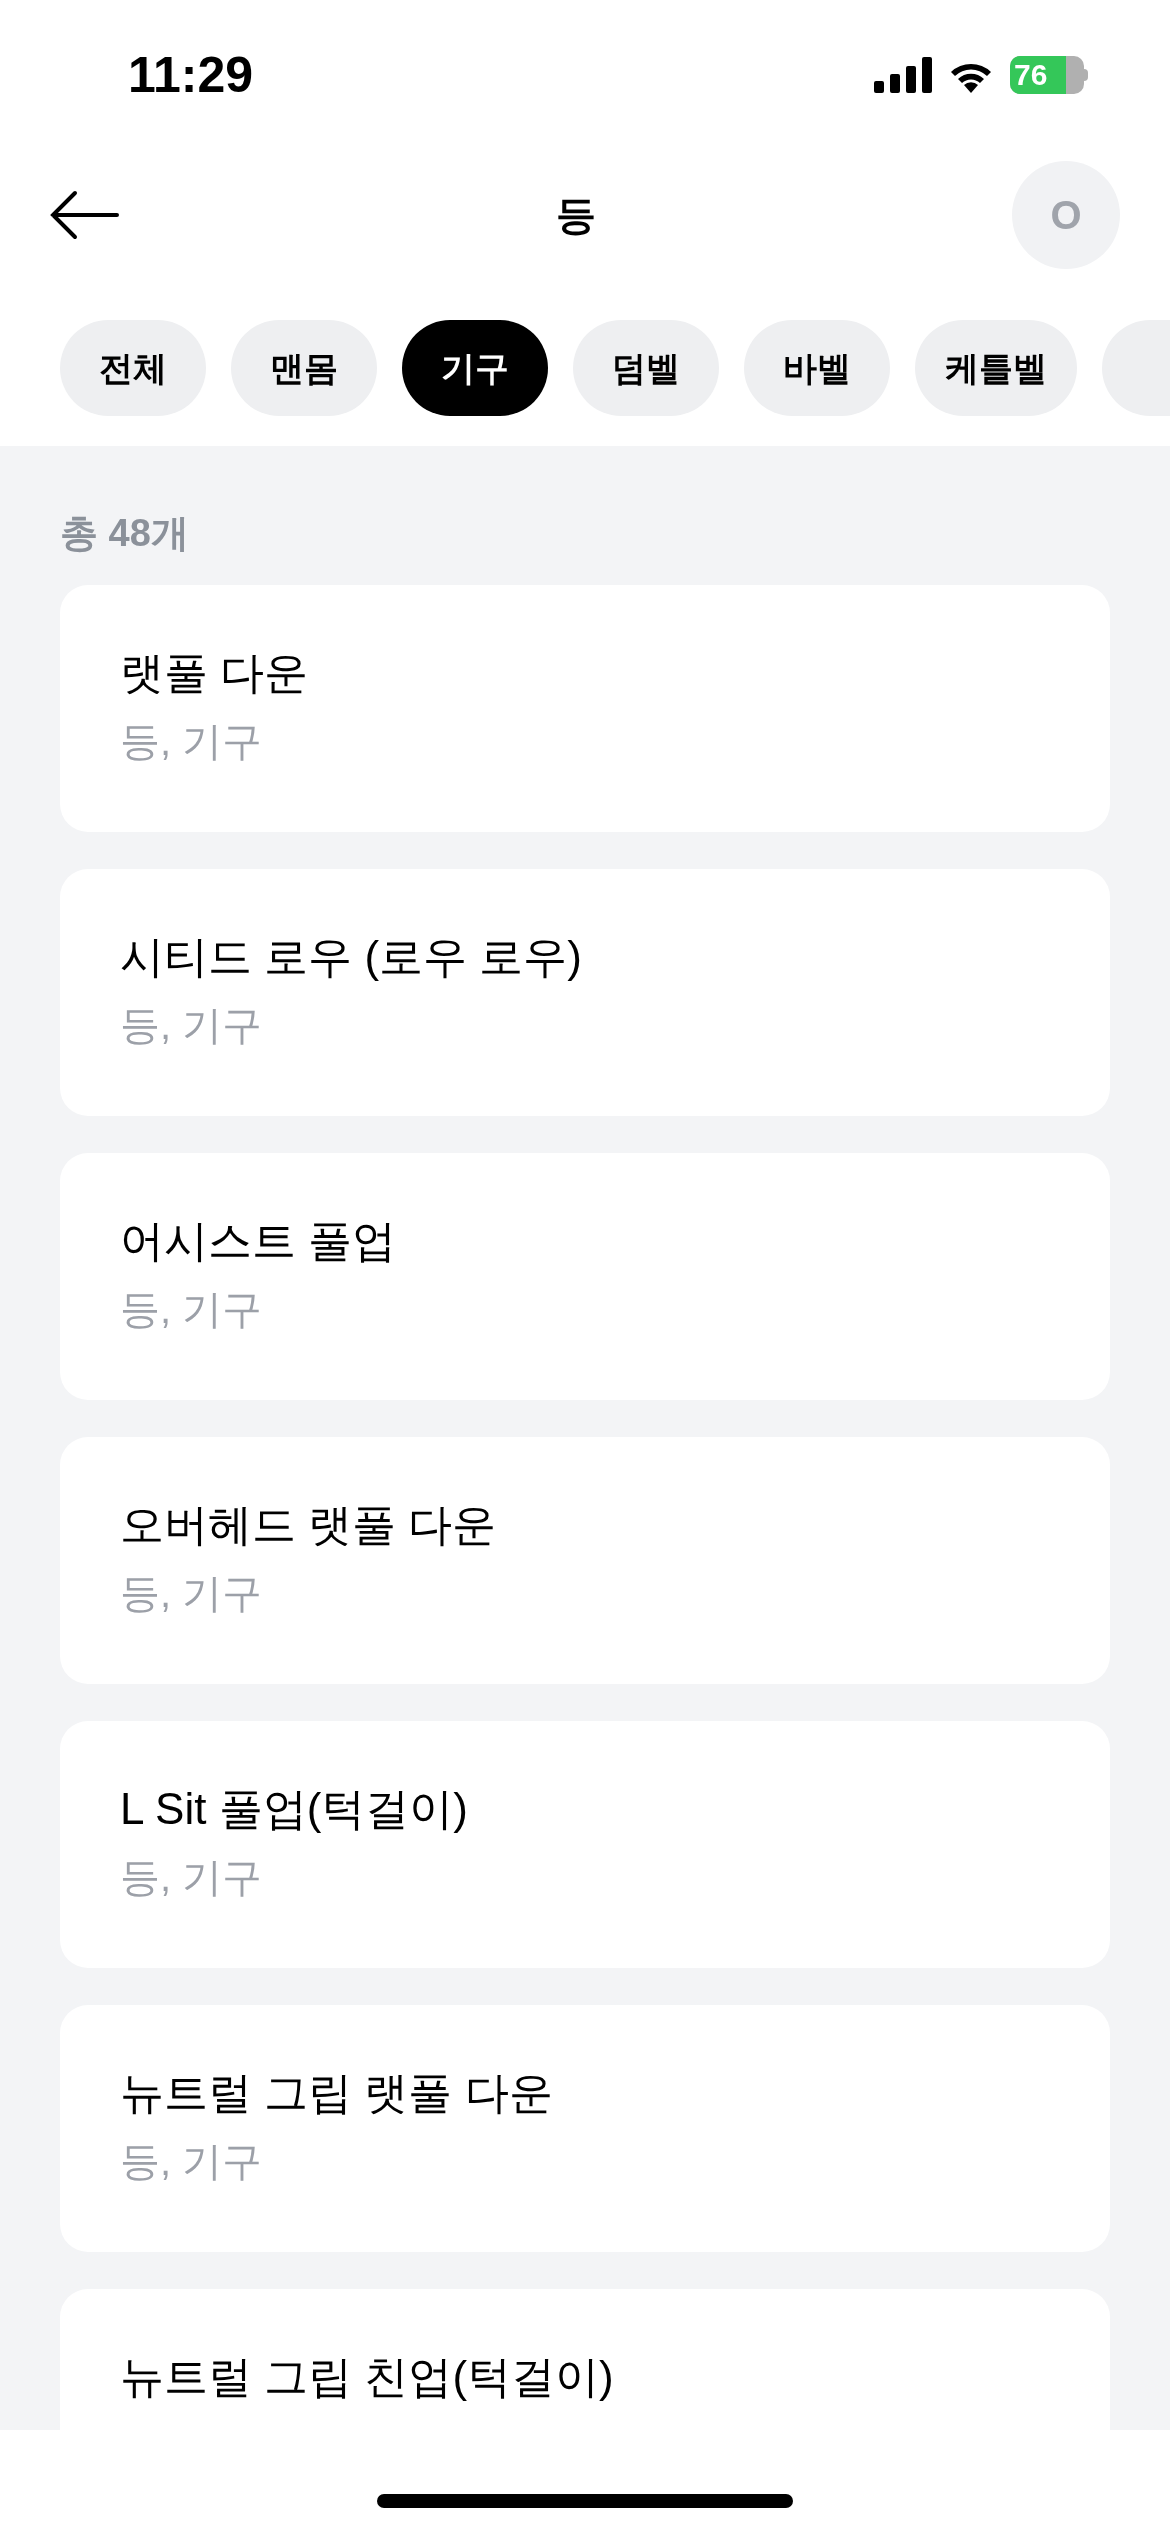 Image resolution: width=1170 pixels, height=2532 pixels. What do you see at coordinates (576, 215) in the screenshot?
I see `page-title: 등` at bounding box center [576, 215].